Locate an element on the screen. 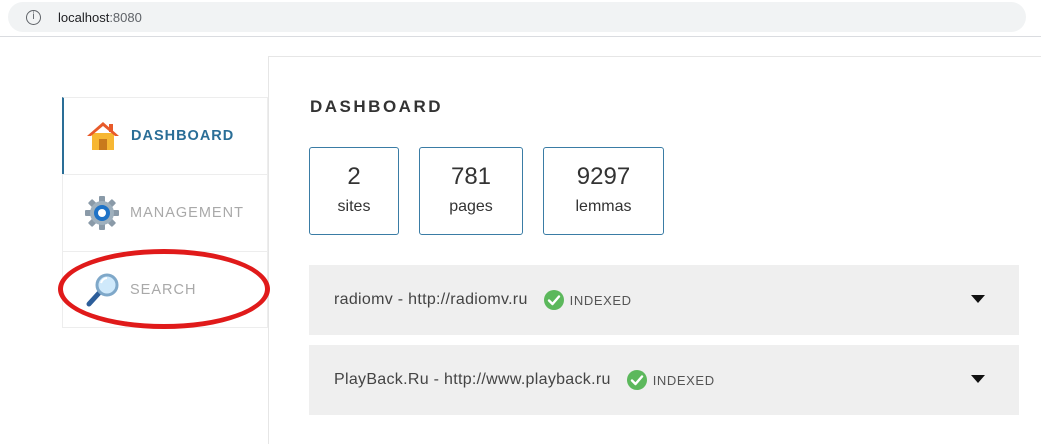  url-text: localhost:8080 is located at coordinates (100, 17).